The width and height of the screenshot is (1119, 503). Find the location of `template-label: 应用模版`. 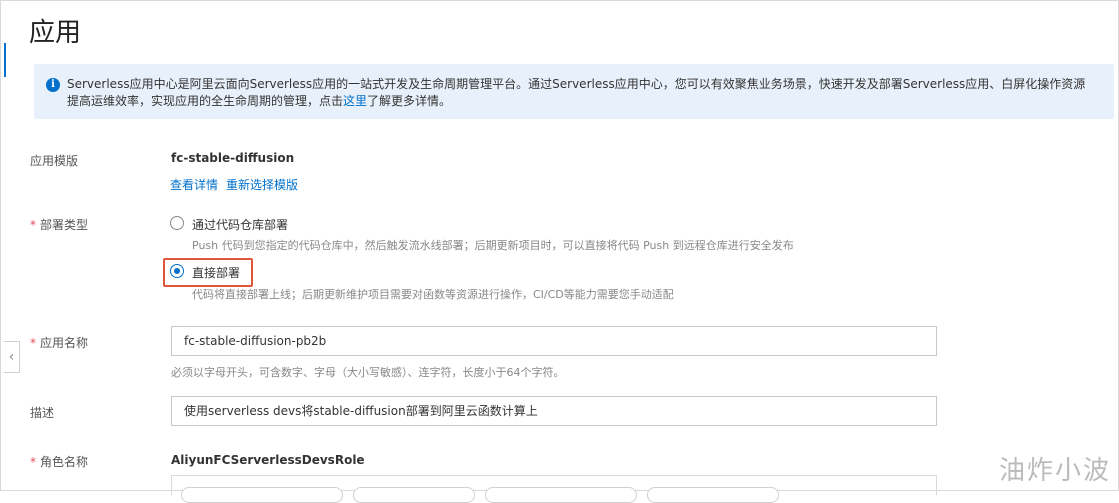

template-label: 应用模版 is located at coordinates (54, 161).